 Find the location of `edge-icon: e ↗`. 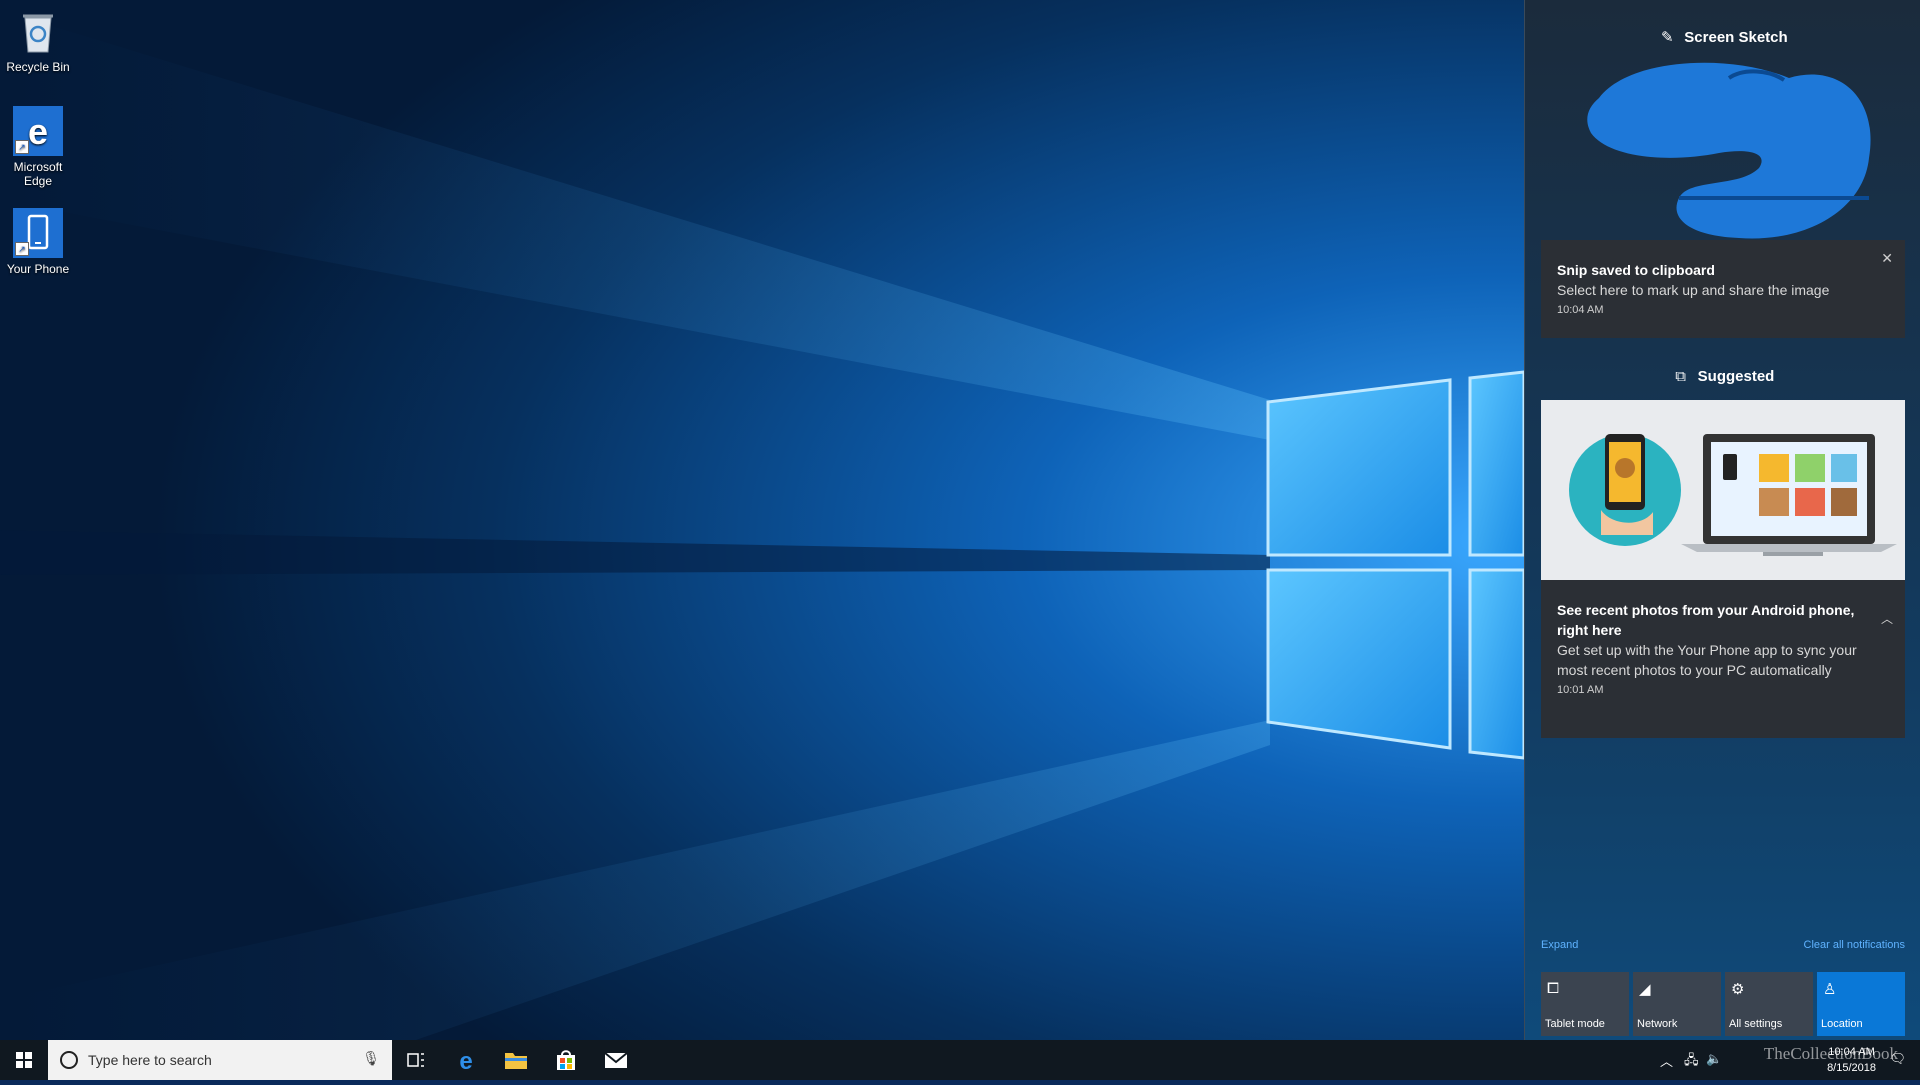

edge-icon: e ↗ is located at coordinates (38, 131).